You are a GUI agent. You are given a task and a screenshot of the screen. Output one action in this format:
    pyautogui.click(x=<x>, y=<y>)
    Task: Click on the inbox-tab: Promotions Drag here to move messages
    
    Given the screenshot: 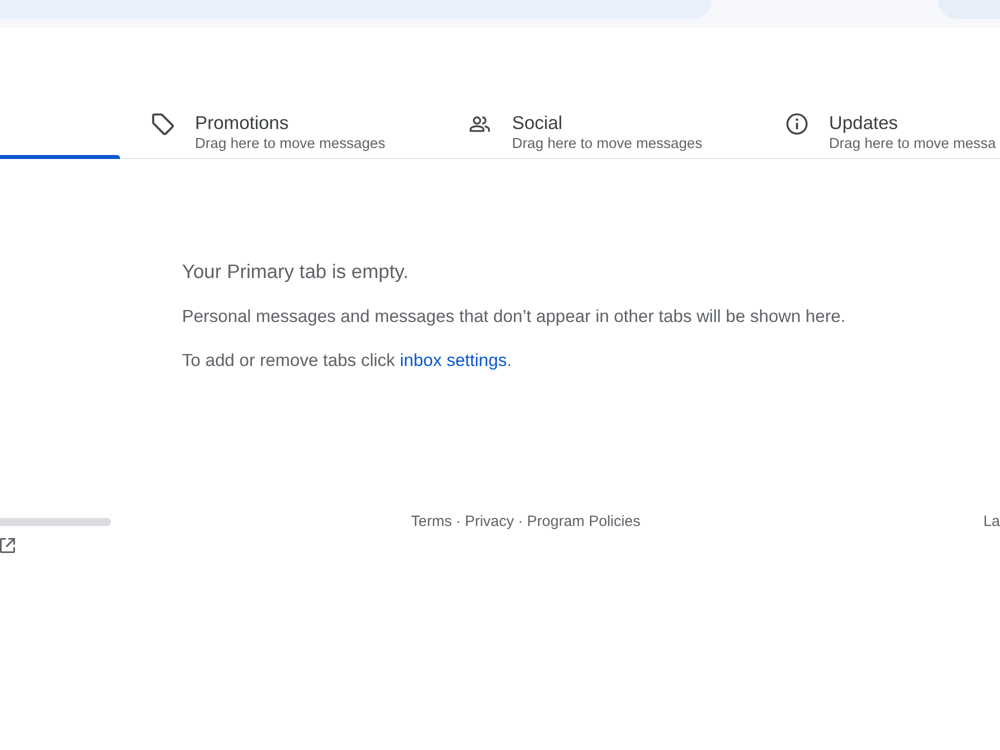 What is the action you would take?
    pyautogui.click(x=278, y=129)
    